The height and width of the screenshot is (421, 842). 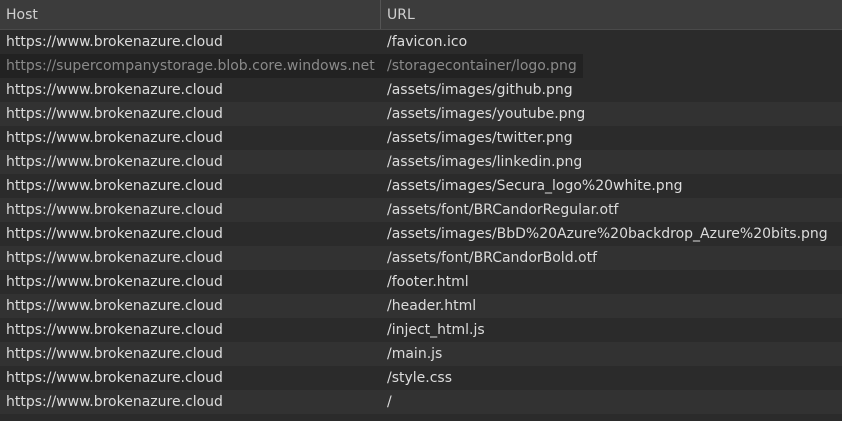 I want to click on url-cell: /style.css, so click(x=420, y=378).